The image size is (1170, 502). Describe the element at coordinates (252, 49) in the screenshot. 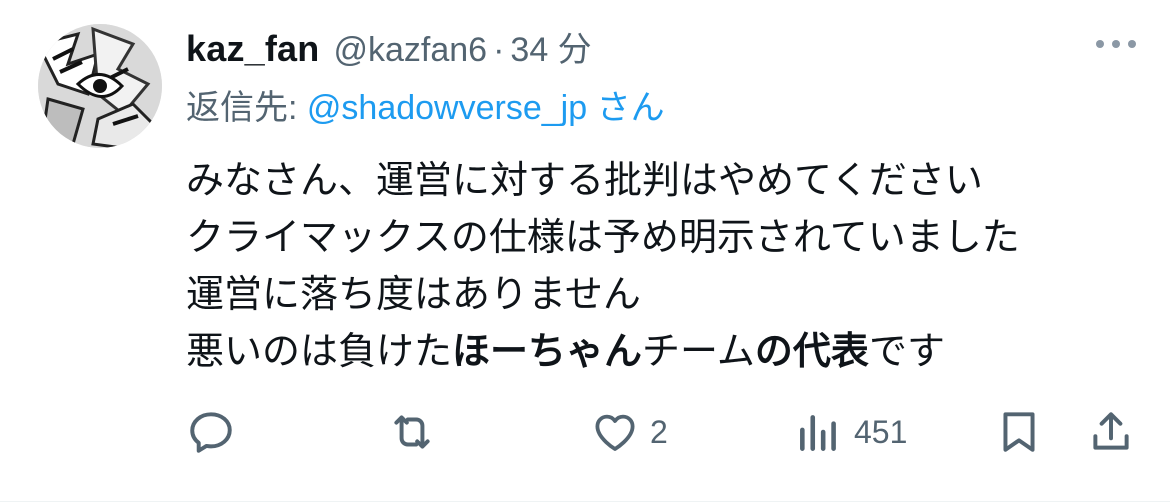

I see `display-name: kaz_fan` at that location.